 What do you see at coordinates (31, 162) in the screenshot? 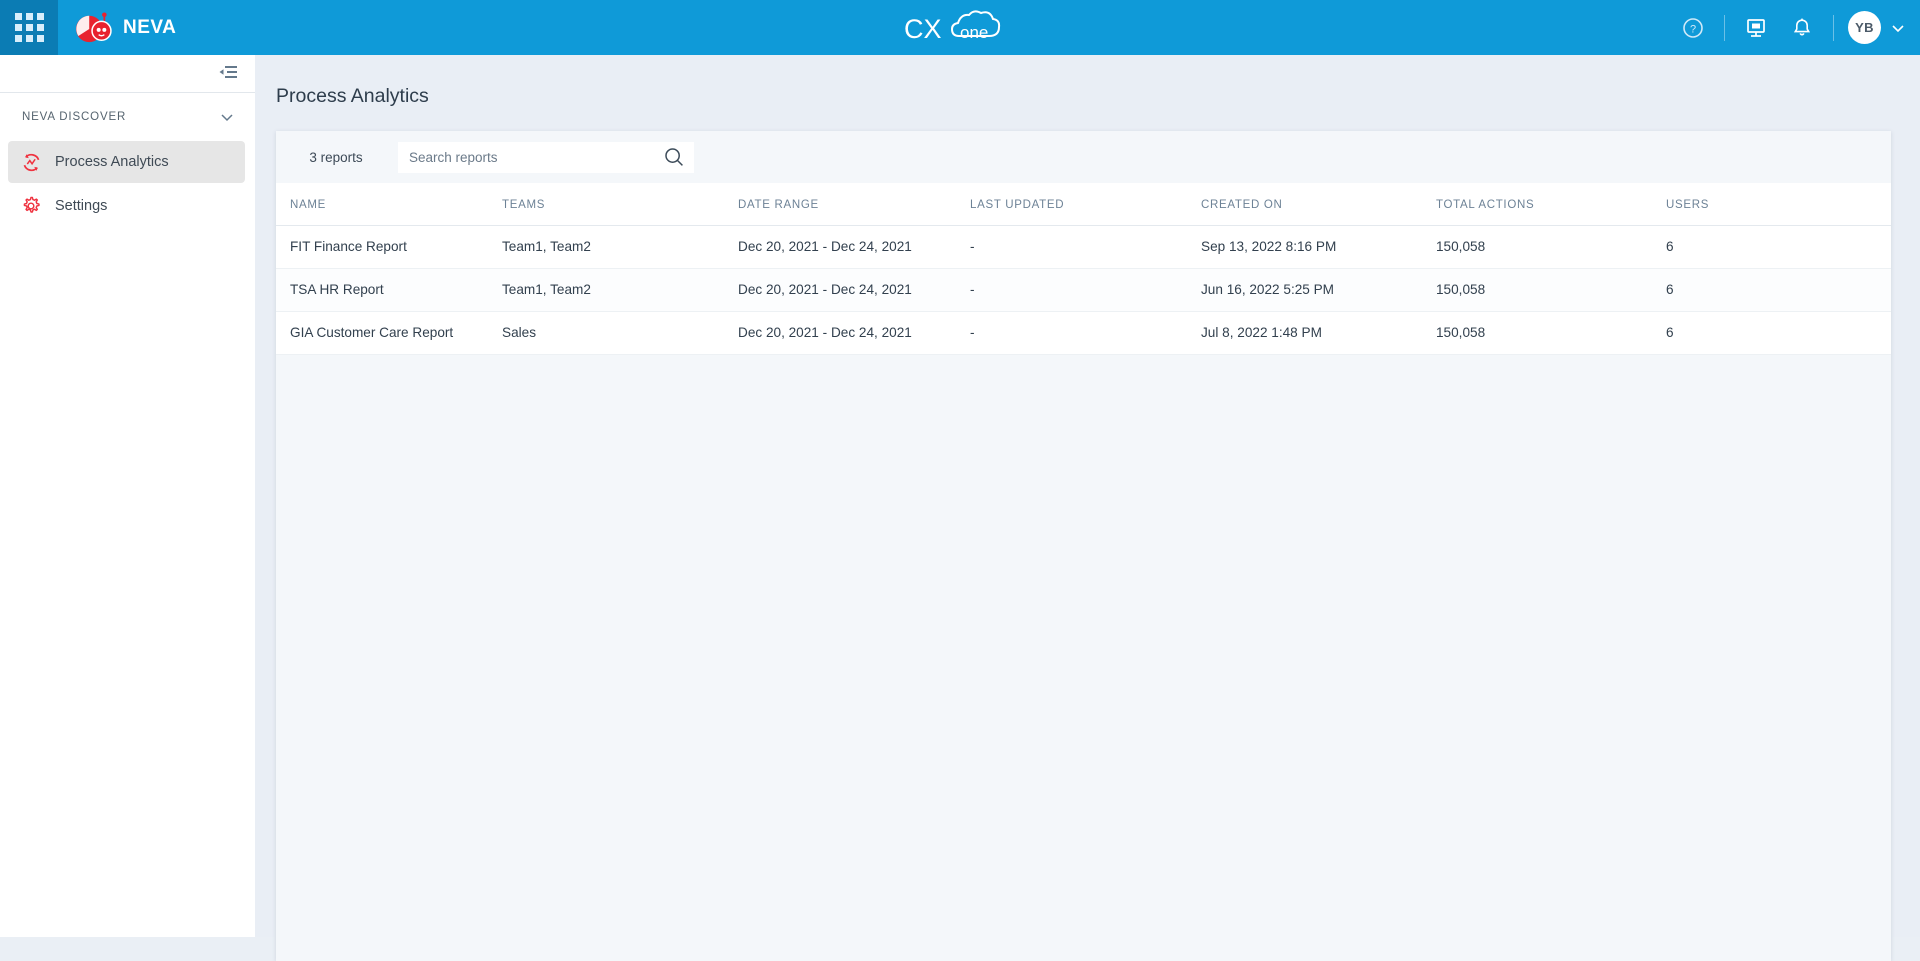
I see `process-analytics-icon` at bounding box center [31, 162].